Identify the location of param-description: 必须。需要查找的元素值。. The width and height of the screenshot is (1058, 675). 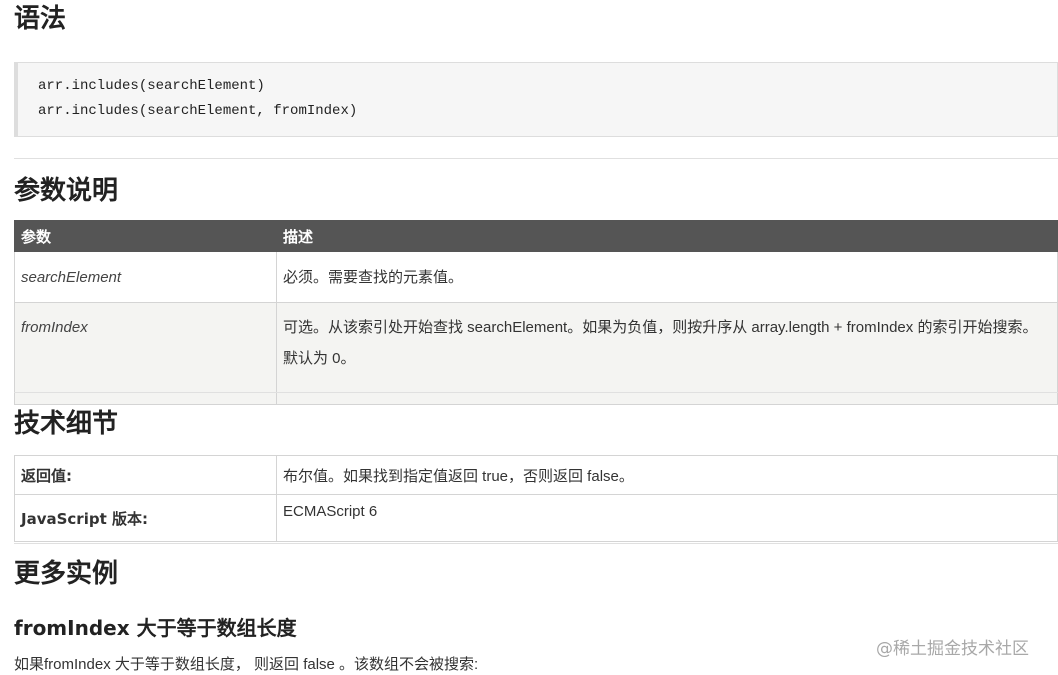
(667, 277).